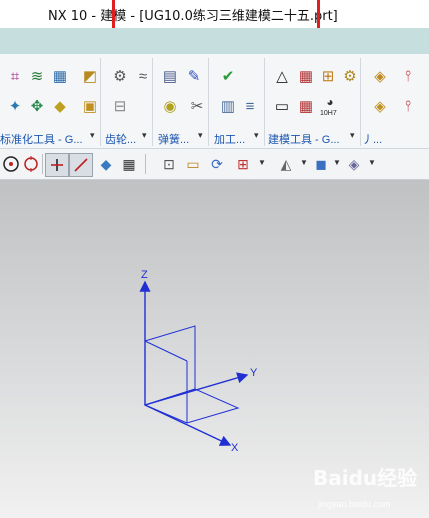 The image size is (429, 518). What do you see at coordinates (365, 478) in the screenshot?
I see `baidu-watermark: Baidu经验` at bounding box center [365, 478].